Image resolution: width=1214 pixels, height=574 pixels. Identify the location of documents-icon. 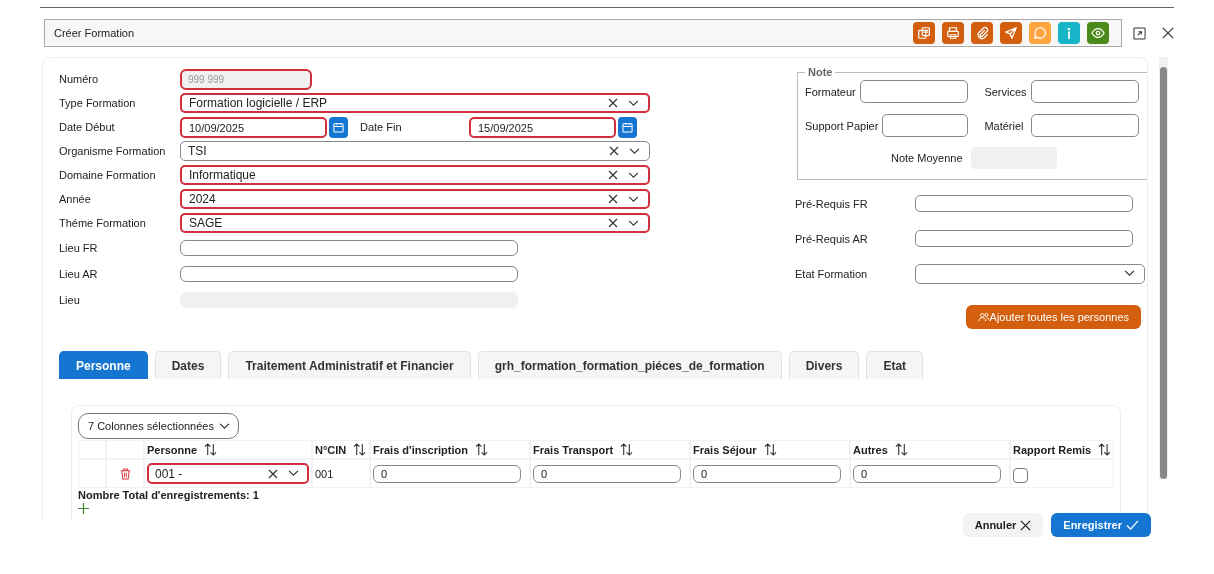
(924, 33).